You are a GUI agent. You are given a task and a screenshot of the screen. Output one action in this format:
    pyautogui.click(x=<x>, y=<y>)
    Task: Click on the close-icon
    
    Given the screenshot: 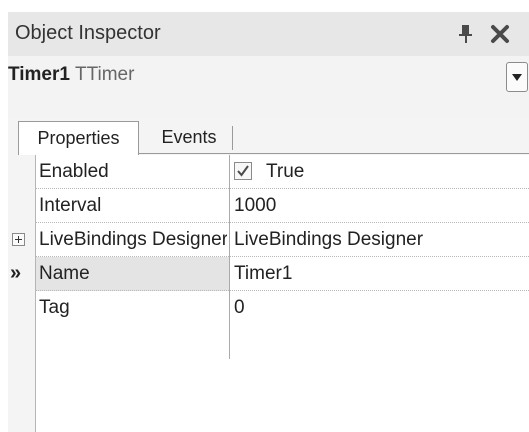 What is the action you would take?
    pyautogui.click(x=500, y=34)
    